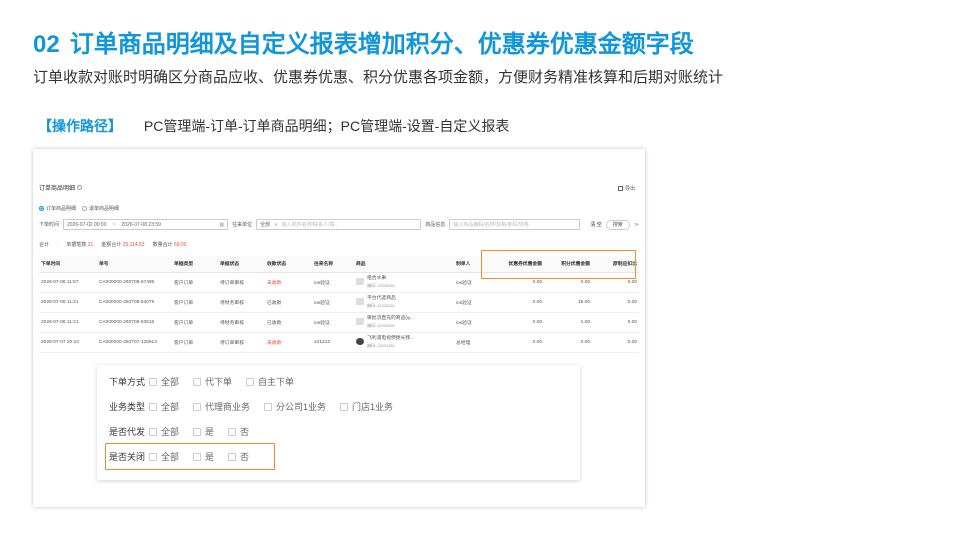  What do you see at coordinates (134, 302) in the screenshot?
I see `cell-order-no: CA000000-260708-63079` at bounding box center [134, 302].